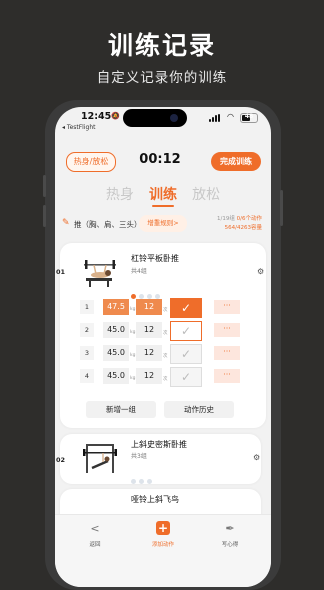  Describe the element at coordinates (249, 116) in the screenshot. I see `battery-level: 48` at that location.